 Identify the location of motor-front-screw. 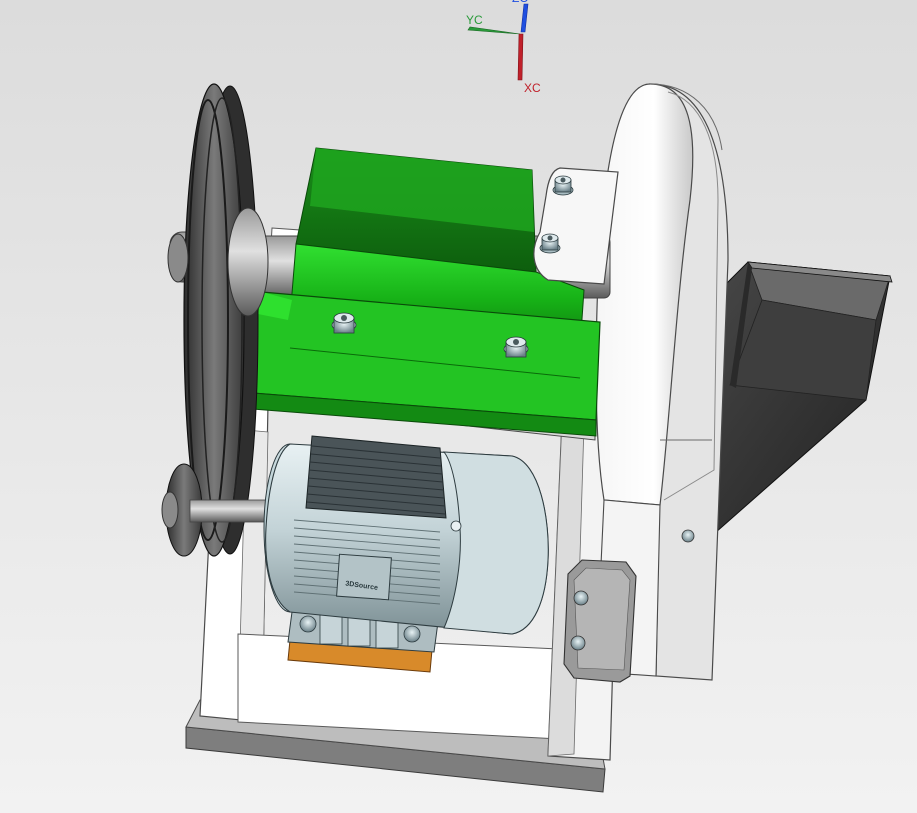
(456, 526).